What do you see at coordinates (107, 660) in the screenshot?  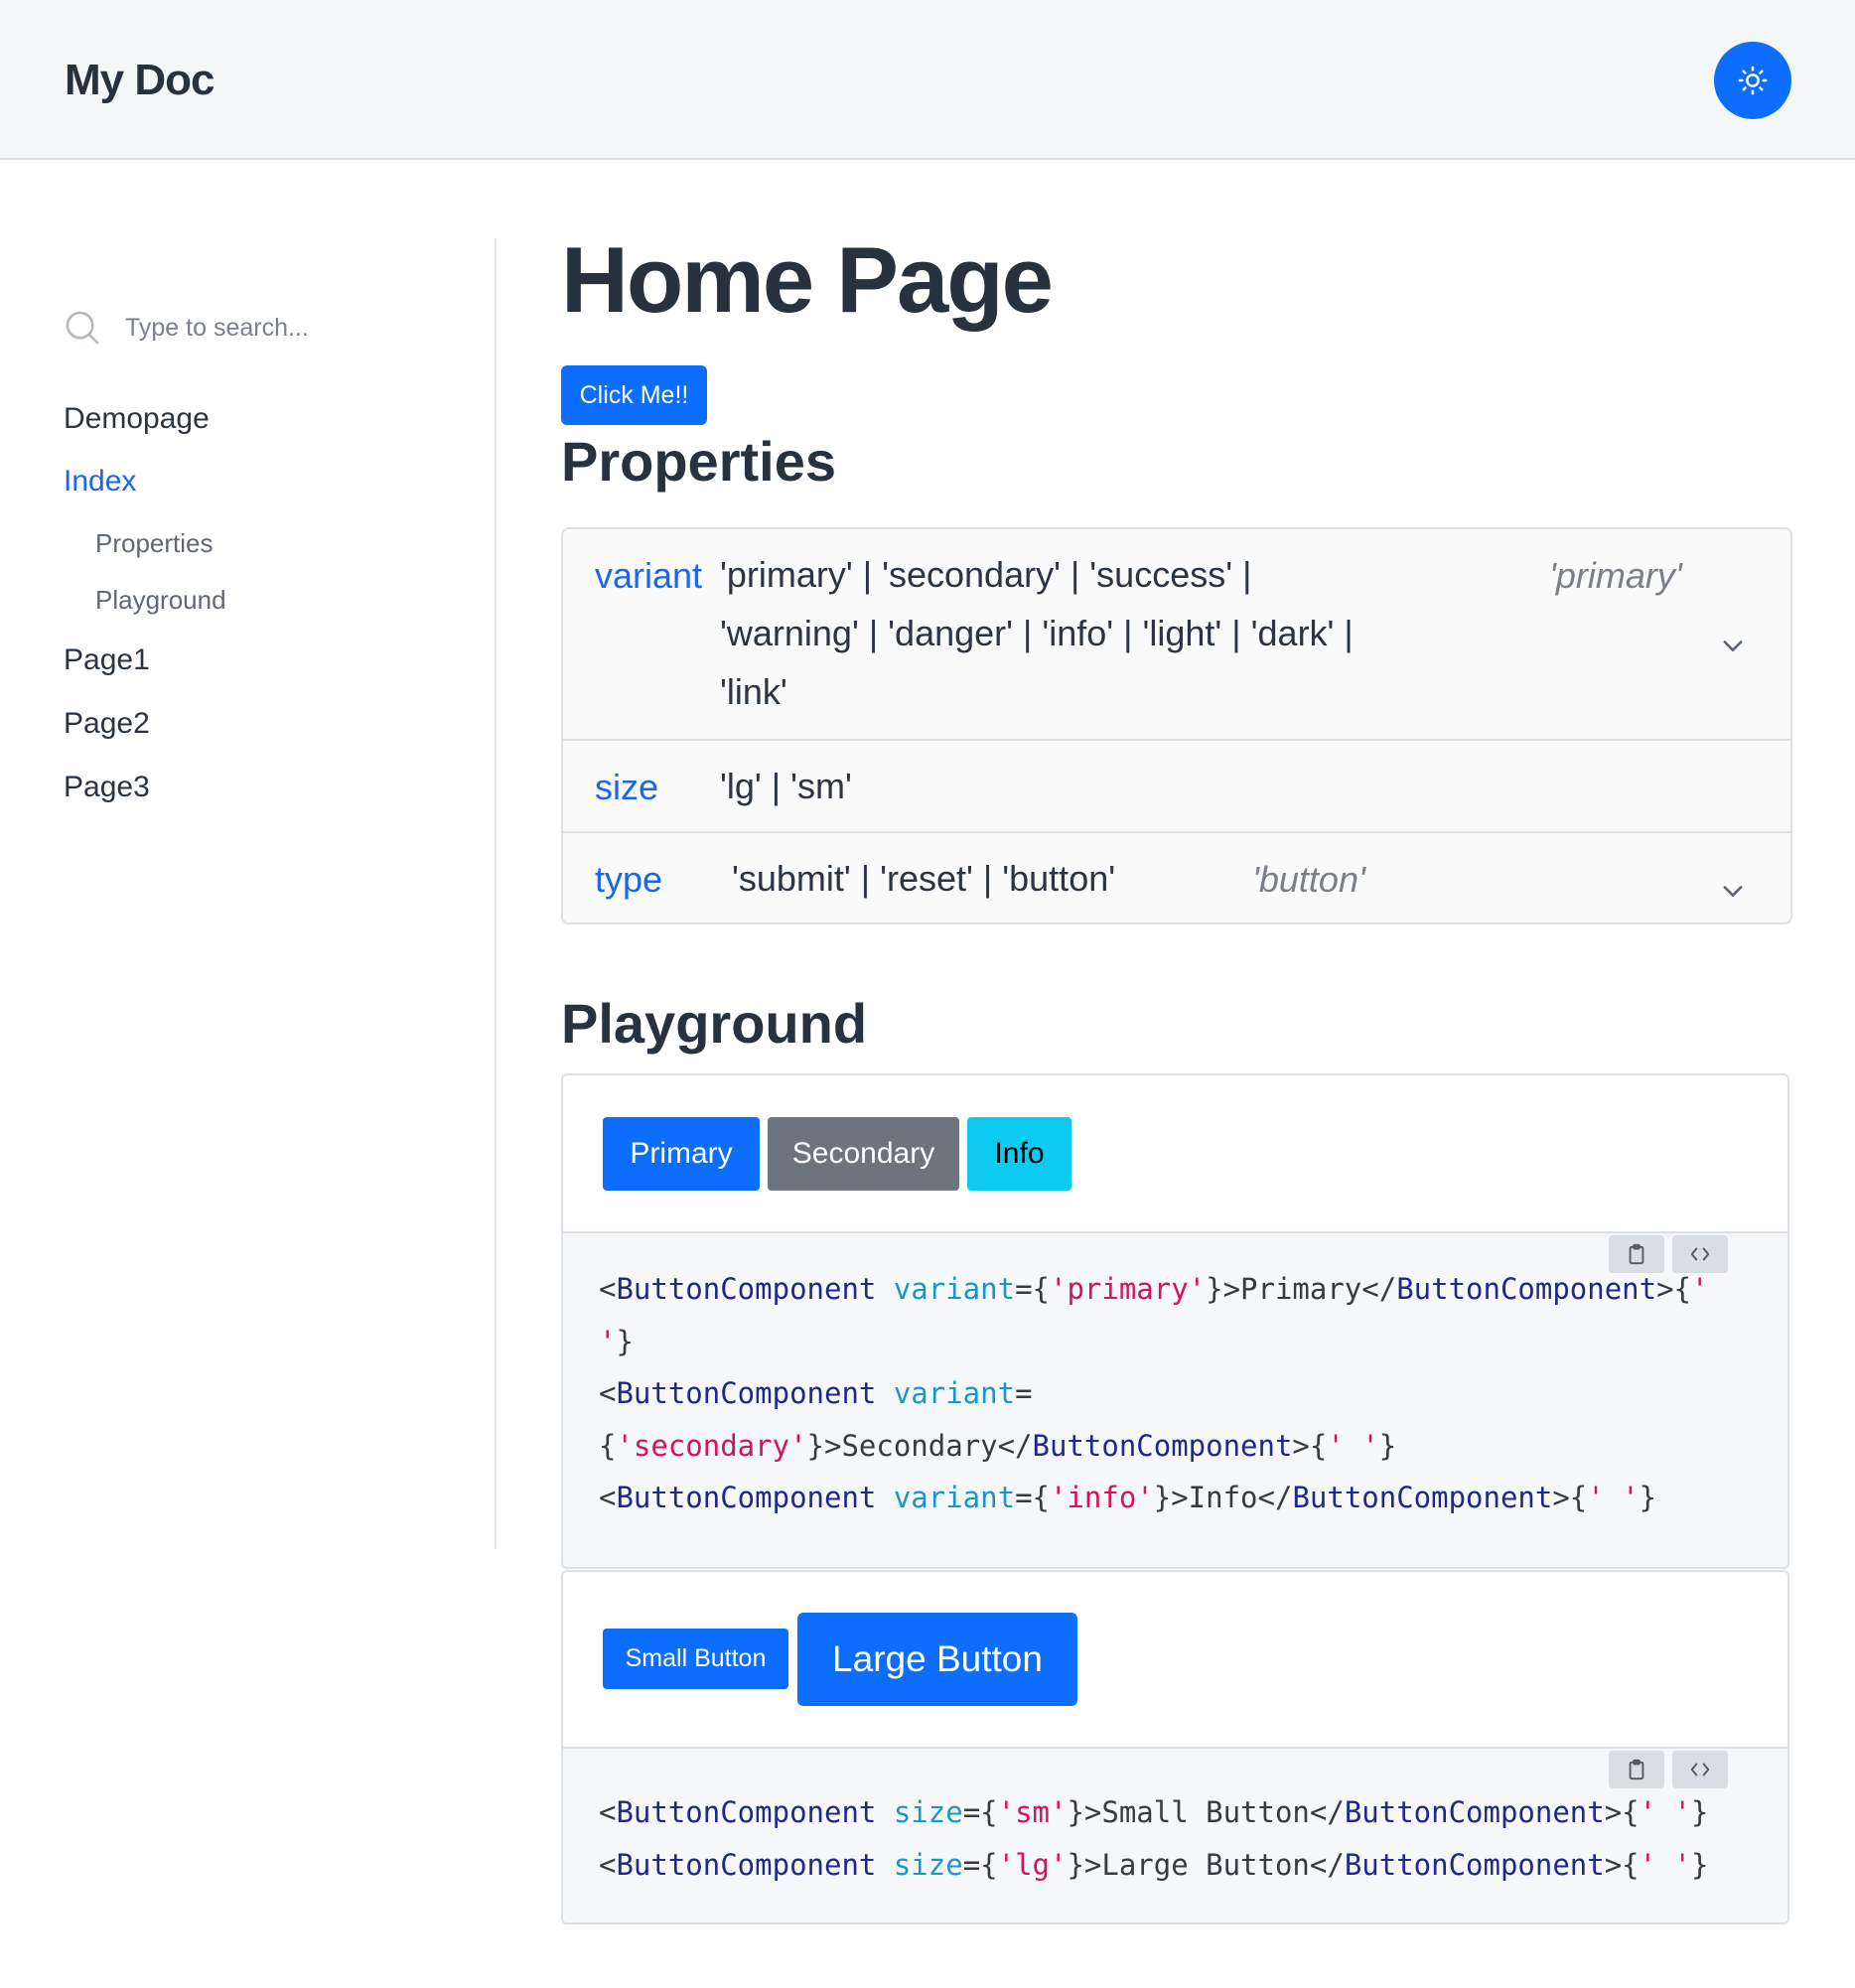 I see `sidebar-item-page1: Page1` at bounding box center [107, 660].